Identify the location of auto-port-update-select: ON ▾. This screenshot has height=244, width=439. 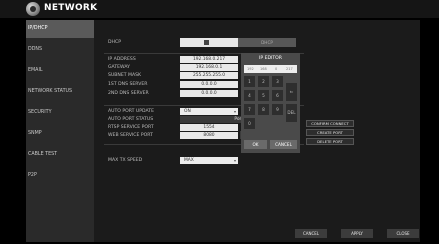
(209, 111).